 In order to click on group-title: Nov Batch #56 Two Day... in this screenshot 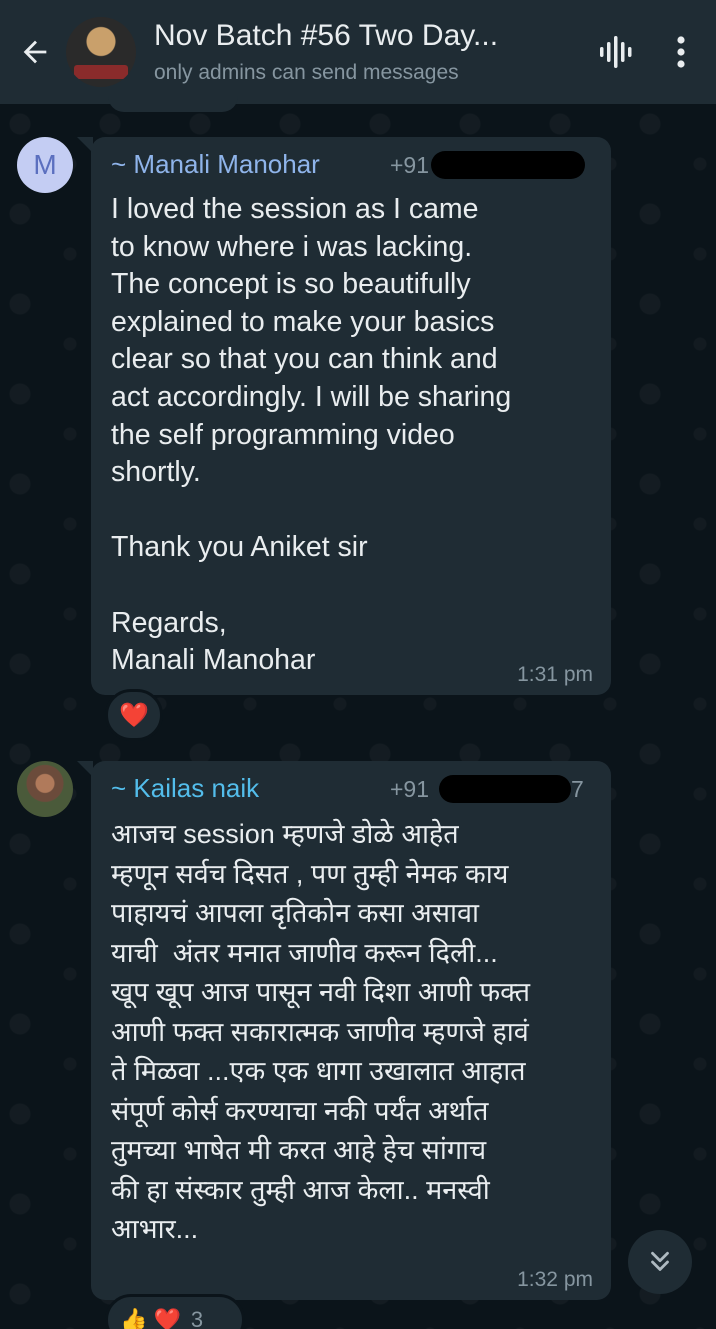, I will do `click(326, 35)`.